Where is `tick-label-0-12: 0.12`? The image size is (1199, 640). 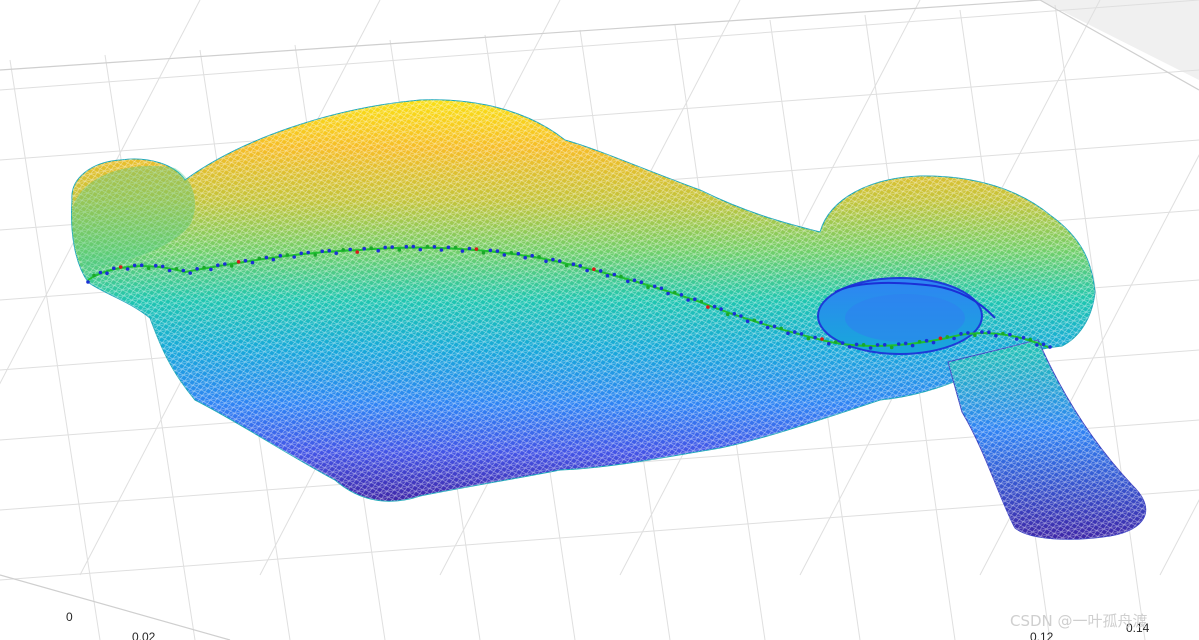 tick-label-0-12: 0.12 is located at coordinates (1042, 635).